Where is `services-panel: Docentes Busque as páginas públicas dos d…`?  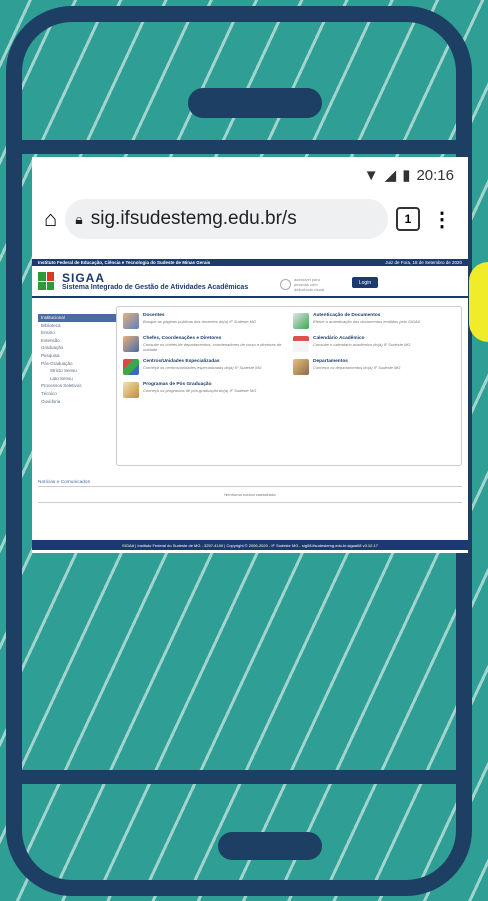 services-panel: Docentes Busque as páginas públicas dos d… is located at coordinates (289, 386).